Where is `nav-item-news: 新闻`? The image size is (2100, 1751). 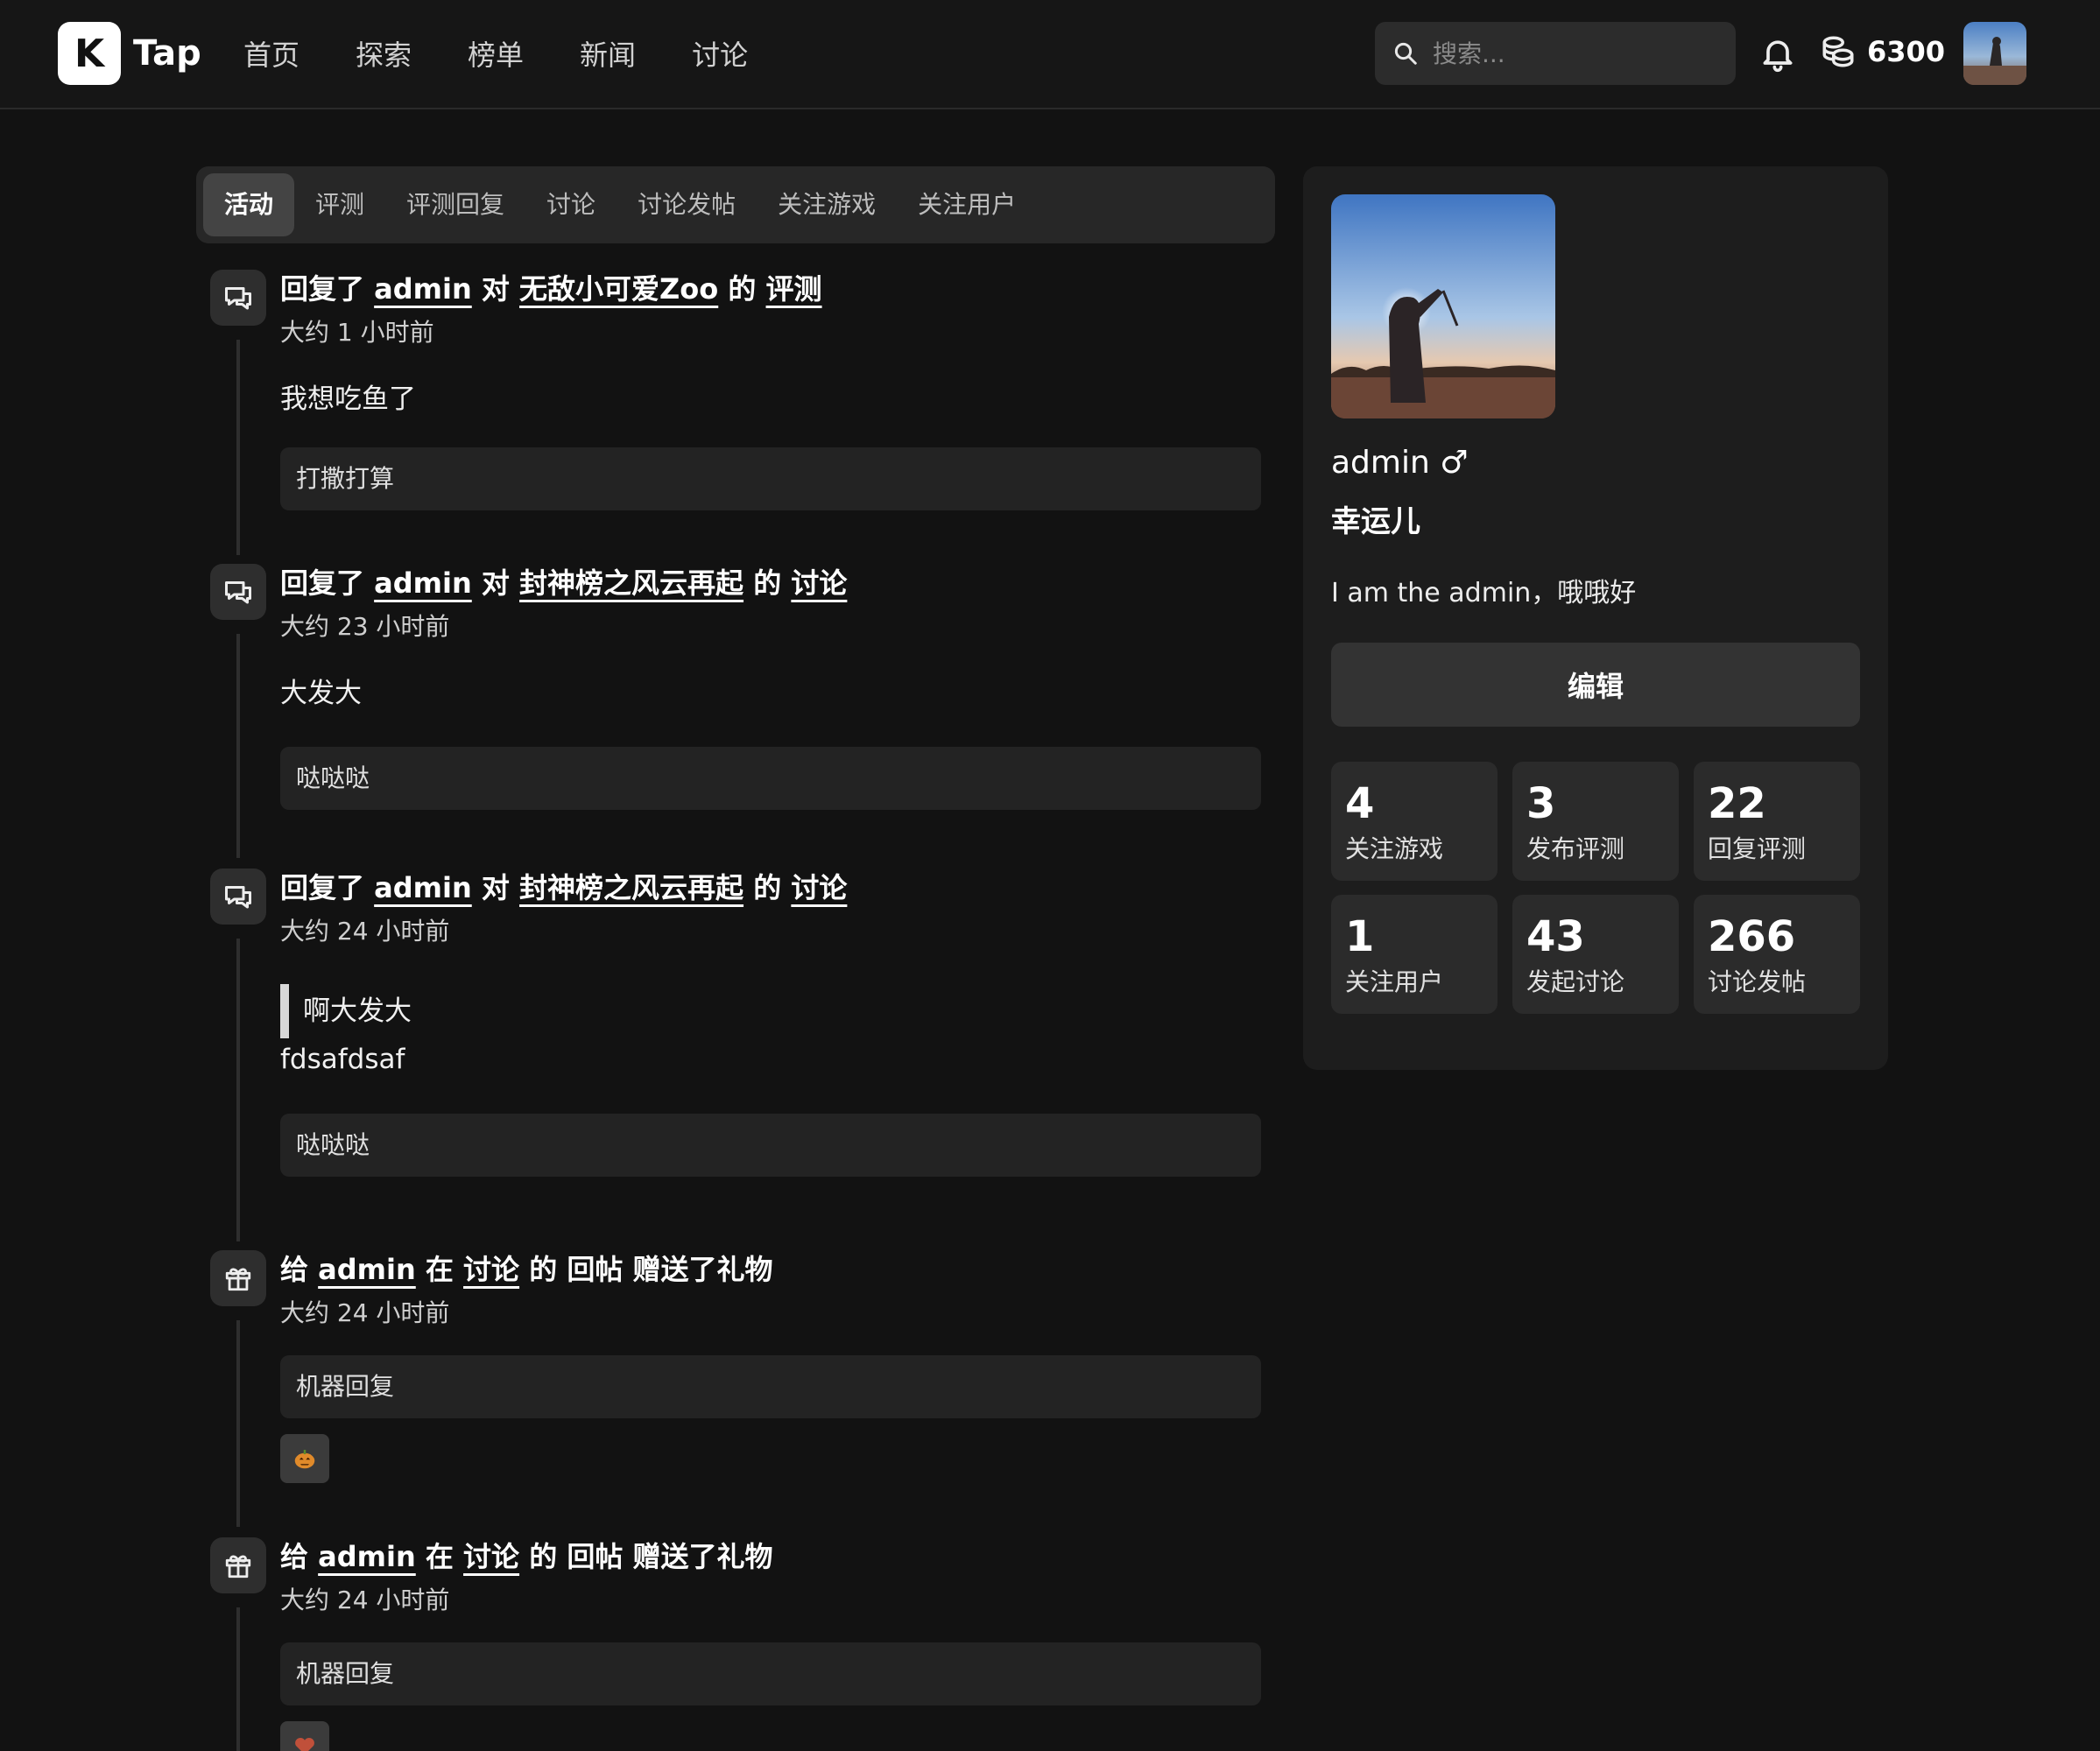
nav-item-news: 新闻 is located at coordinates (608, 53).